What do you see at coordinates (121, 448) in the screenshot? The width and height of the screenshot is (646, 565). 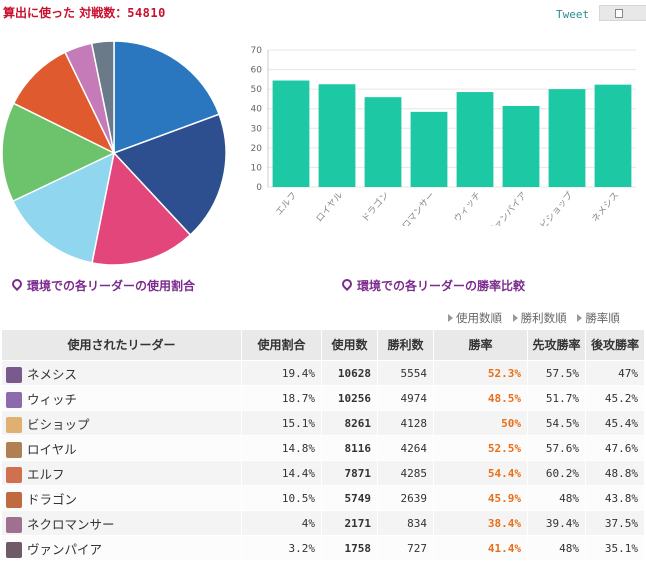 I see `leader-cell: ロイヤル` at bounding box center [121, 448].